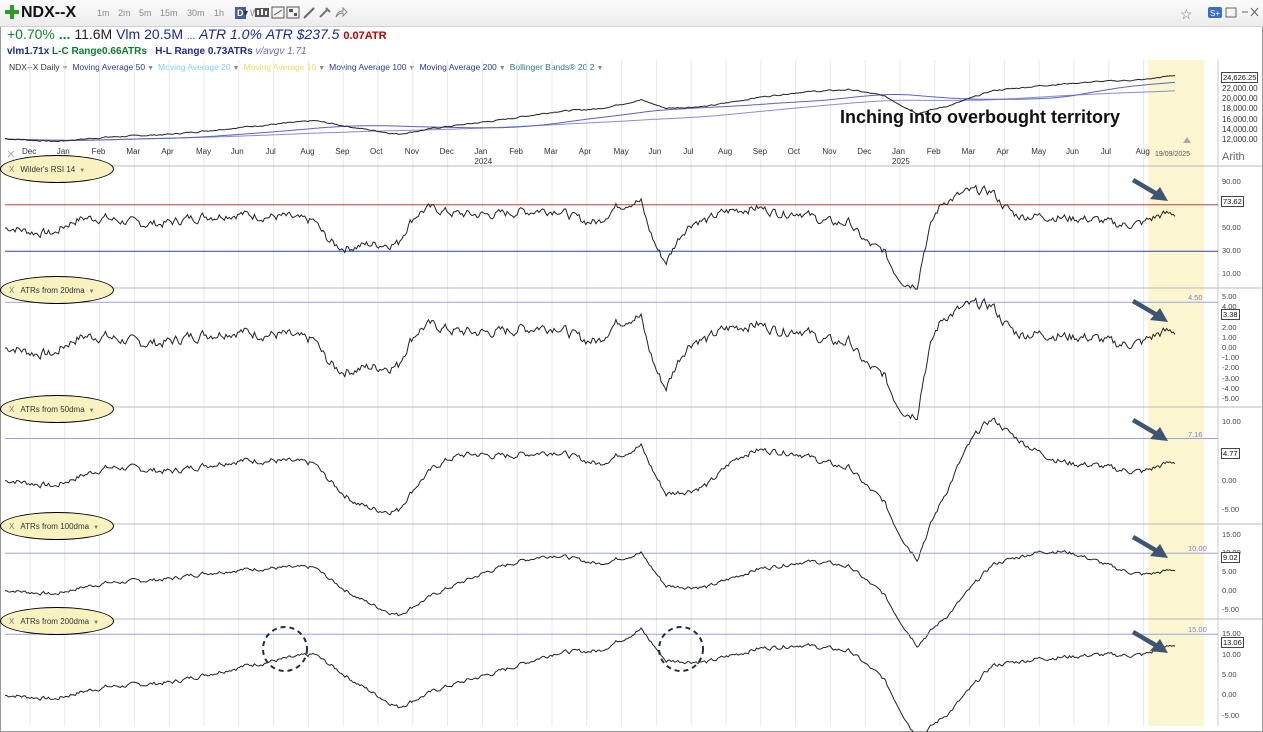 This screenshot has height=732, width=1263. What do you see at coordinates (1231, 421) in the screenshot?
I see `atr50-axis-tick: 10.00` at bounding box center [1231, 421].